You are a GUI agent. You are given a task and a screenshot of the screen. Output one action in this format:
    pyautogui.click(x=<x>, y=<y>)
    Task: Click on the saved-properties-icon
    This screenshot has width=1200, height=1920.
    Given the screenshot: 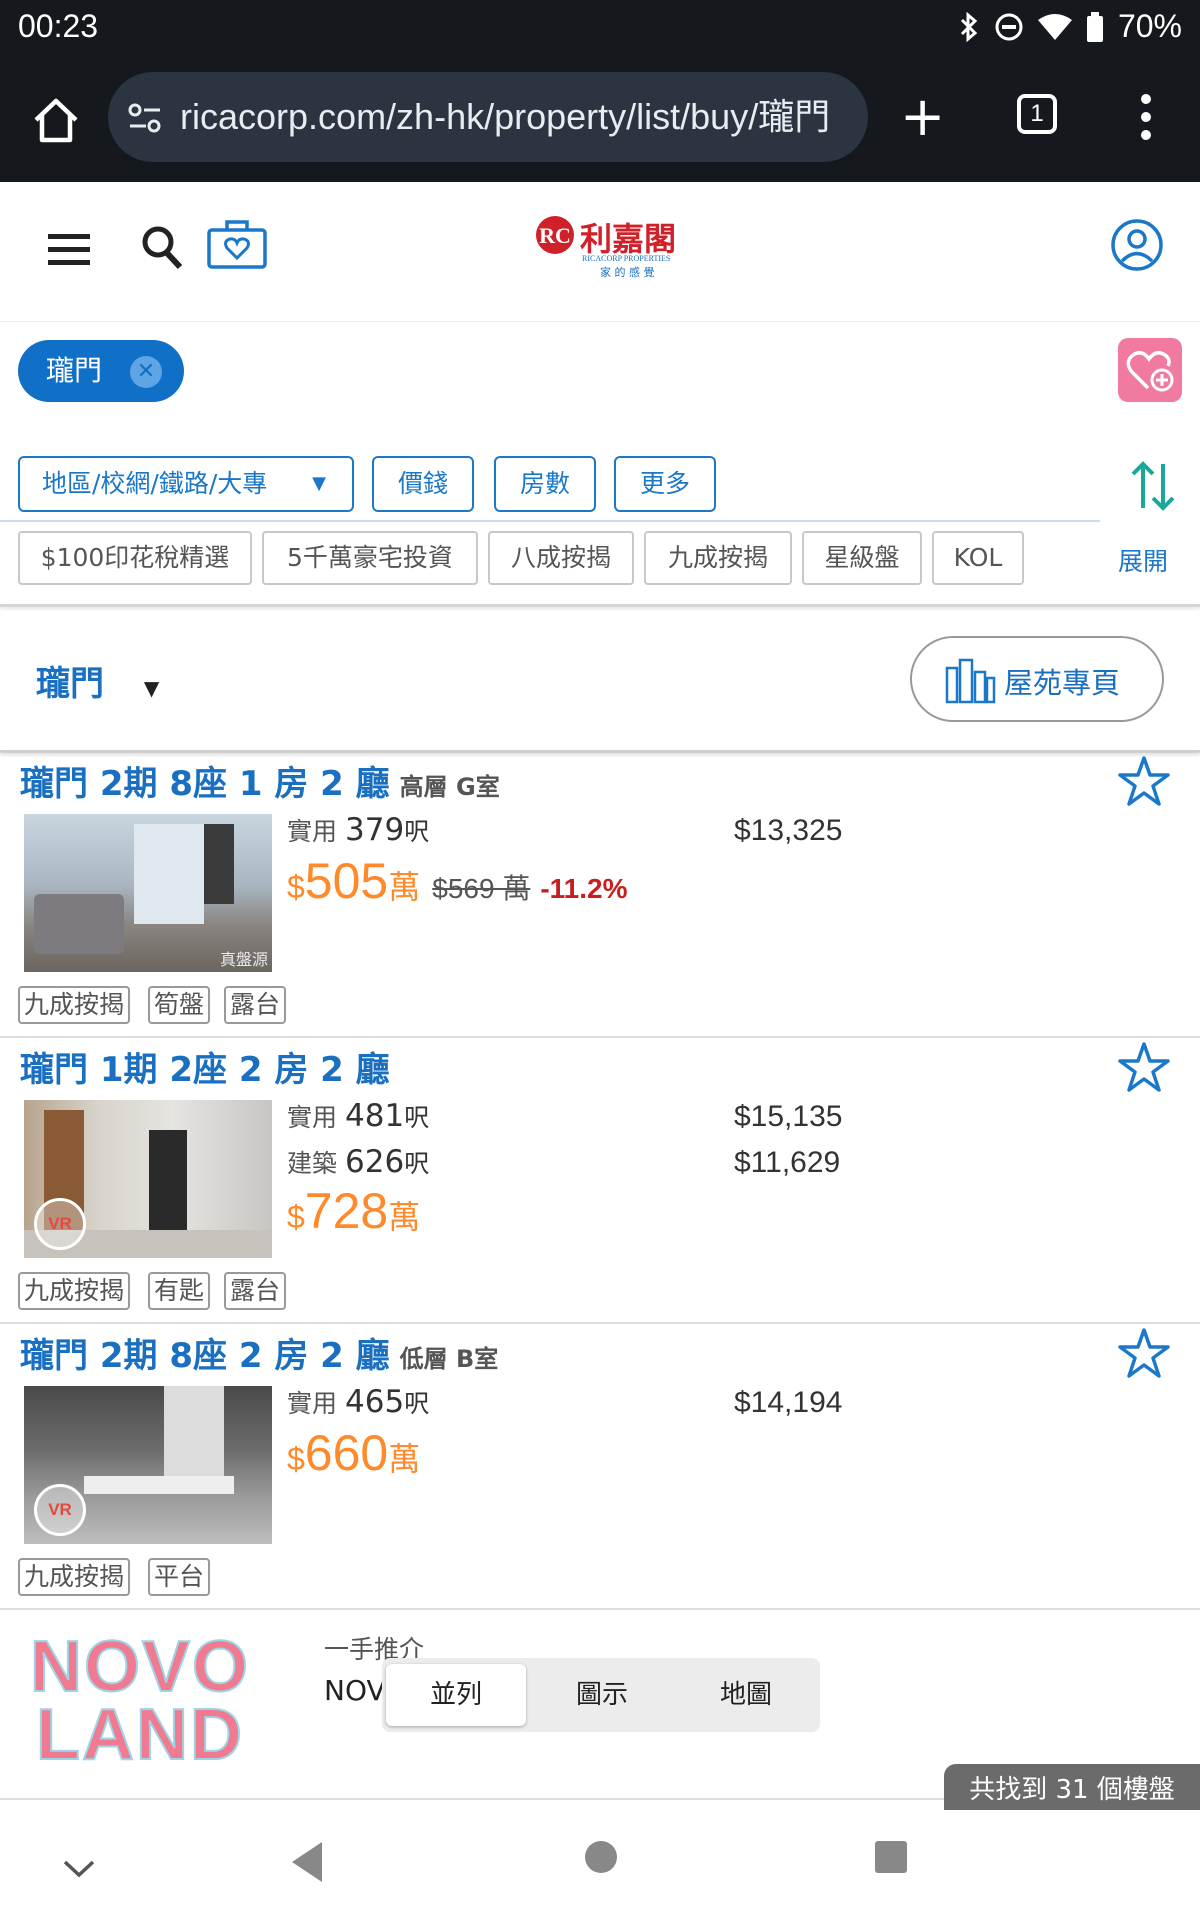 What is the action you would take?
    pyautogui.click(x=237, y=244)
    